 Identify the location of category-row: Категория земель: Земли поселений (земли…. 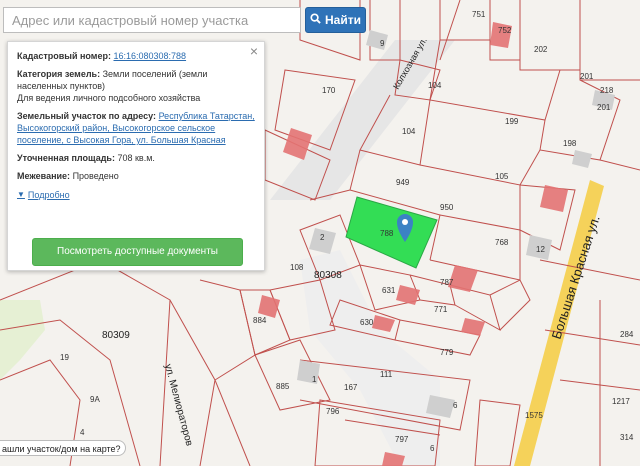
(136, 86).